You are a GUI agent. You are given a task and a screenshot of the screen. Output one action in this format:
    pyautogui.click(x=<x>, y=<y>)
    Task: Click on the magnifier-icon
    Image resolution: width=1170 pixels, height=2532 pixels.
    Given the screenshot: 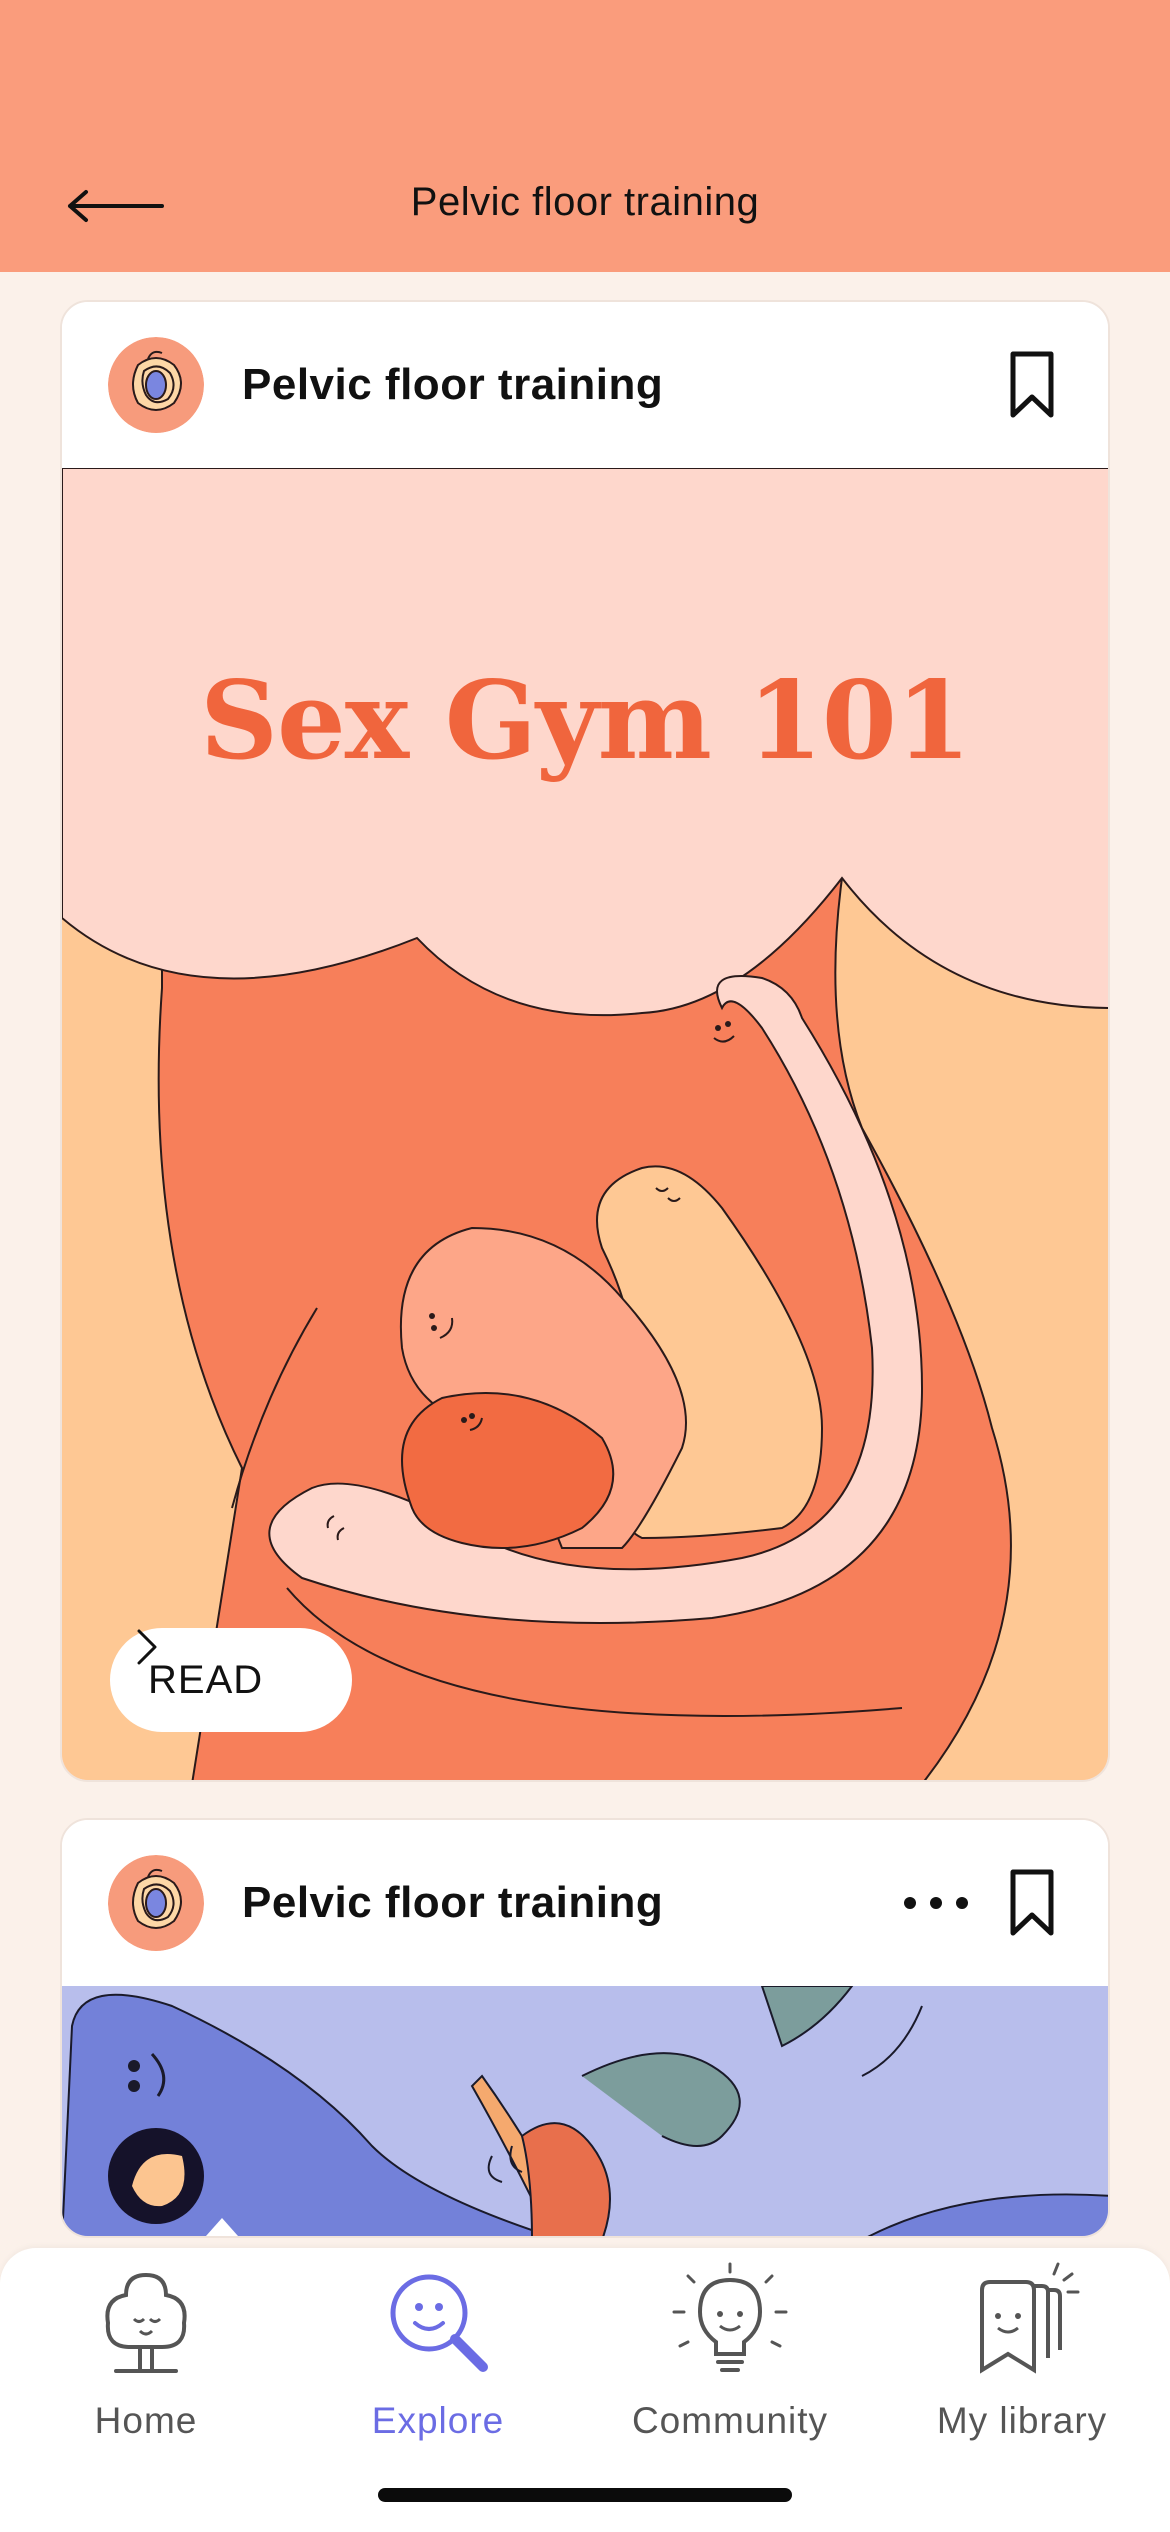 What is the action you would take?
    pyautogui.click(x=438, y=2322)
    